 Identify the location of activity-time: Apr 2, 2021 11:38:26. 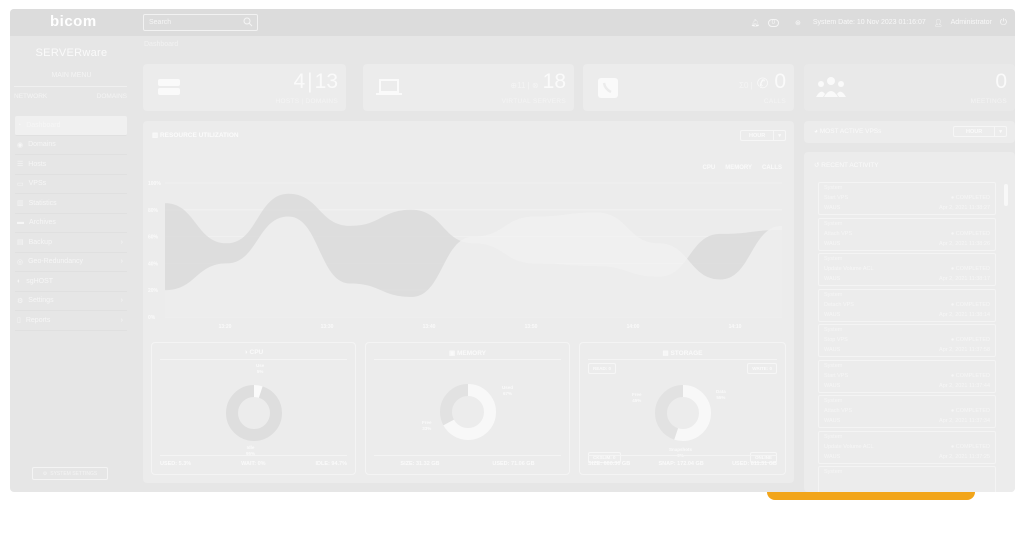
(964, 243).